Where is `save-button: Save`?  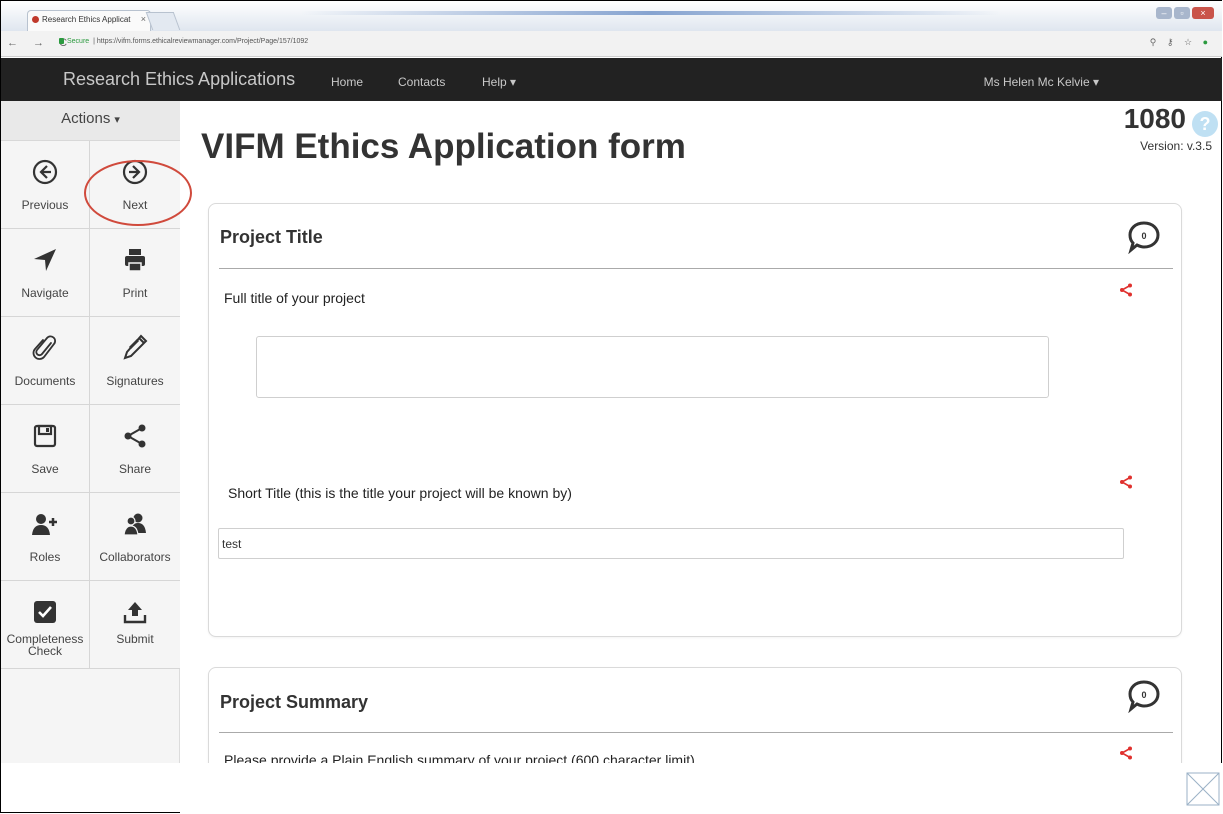 save-button: Save is located at coordinates (45, 449).